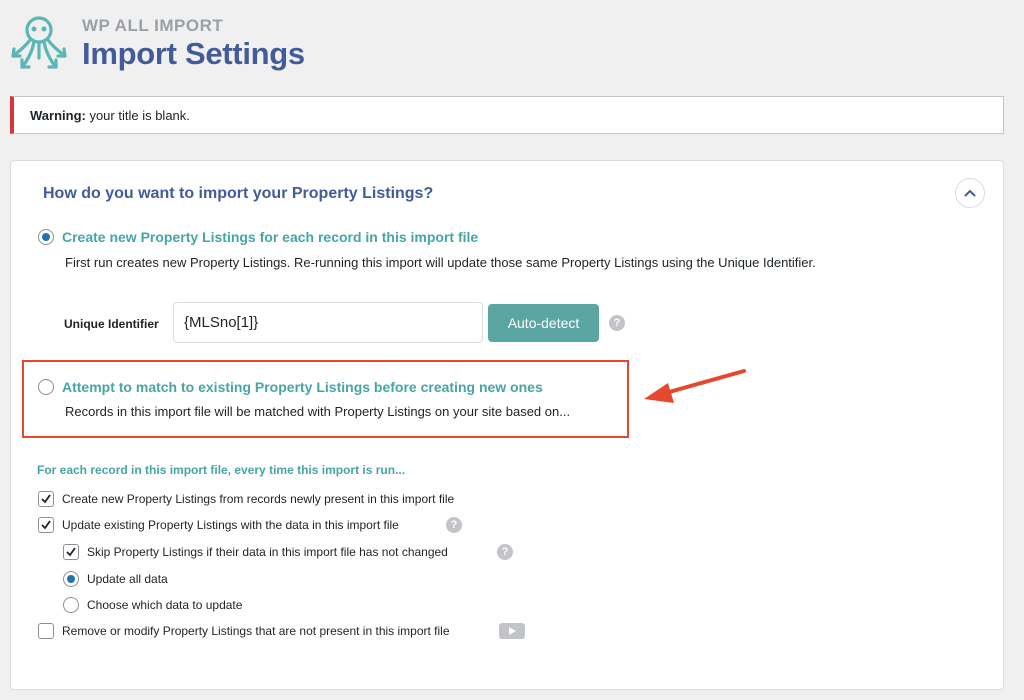  Describe the element at coordinates (46, 387) in the screenshot. I see `match-existing-radio` at that location.